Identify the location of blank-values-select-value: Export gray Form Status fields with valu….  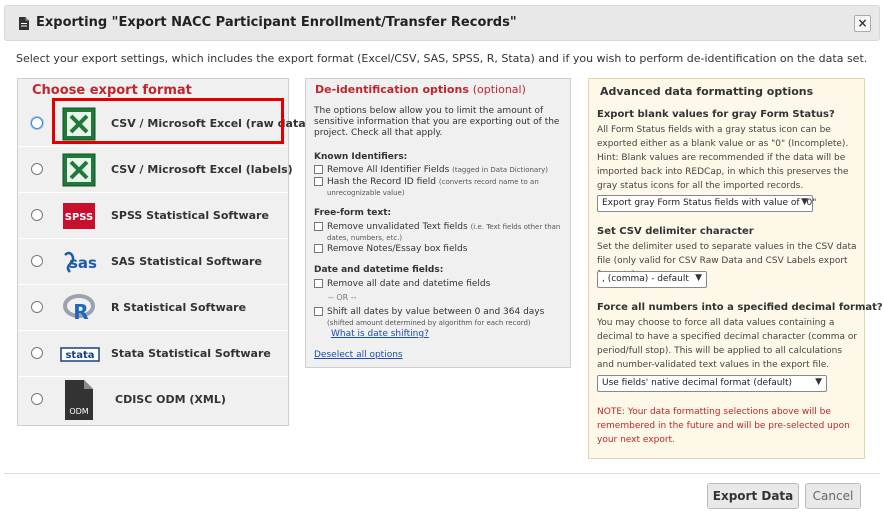
(709, 203).